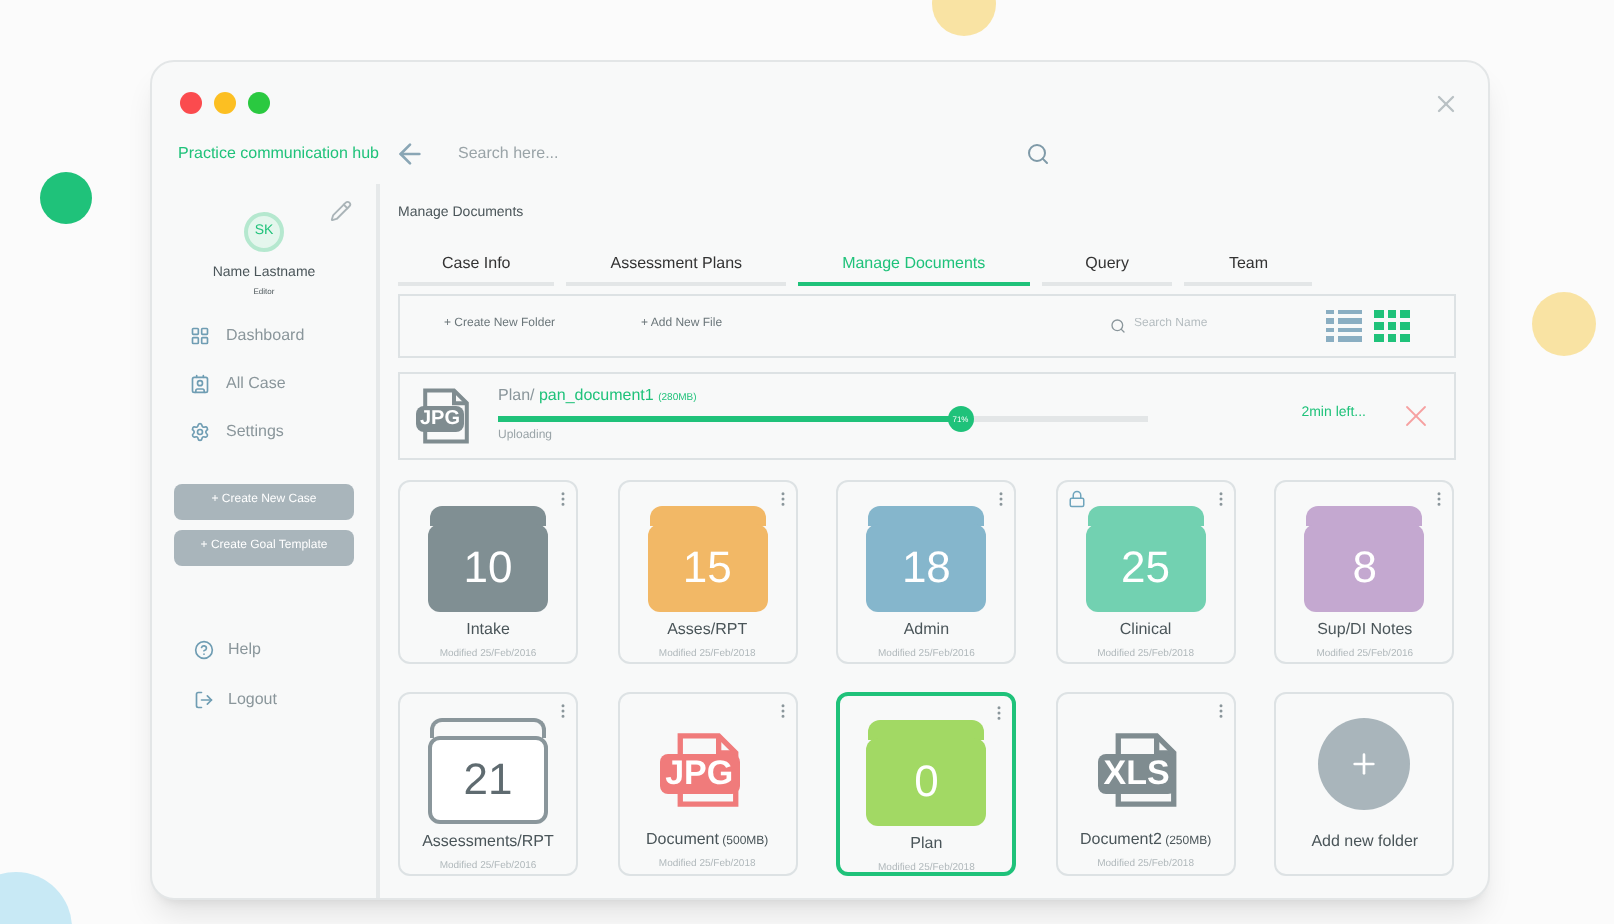  I want to click on folder-count: 8, so click(1364, 567).